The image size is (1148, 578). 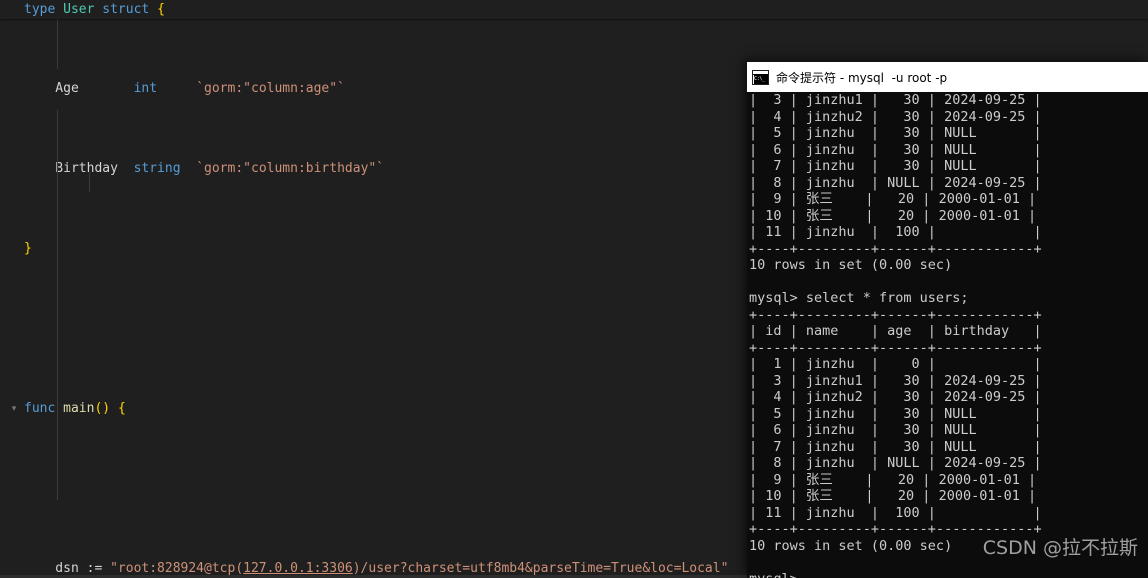 What do you see at coordinates (948, 574) in the screenshot?
I see `terminal-line: mysql>` at bounding box center [948, 574].